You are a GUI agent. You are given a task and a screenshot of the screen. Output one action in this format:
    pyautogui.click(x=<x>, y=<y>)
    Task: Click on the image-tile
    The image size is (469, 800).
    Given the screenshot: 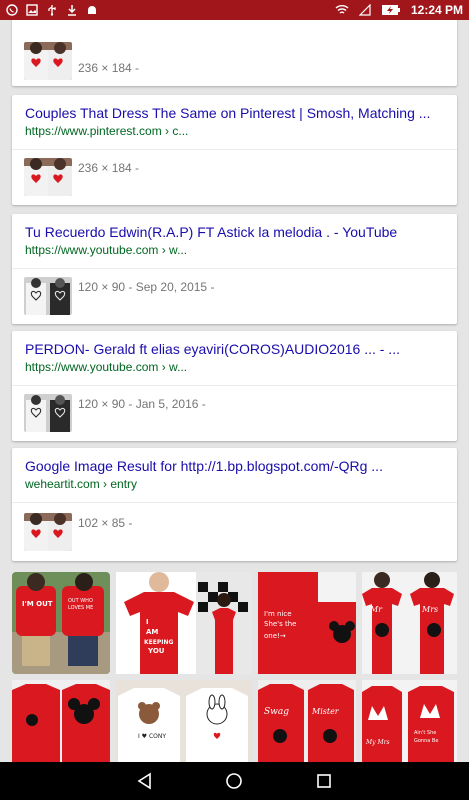 What is the action you would take?
    pyautogui.click(x=61, y=721)
    